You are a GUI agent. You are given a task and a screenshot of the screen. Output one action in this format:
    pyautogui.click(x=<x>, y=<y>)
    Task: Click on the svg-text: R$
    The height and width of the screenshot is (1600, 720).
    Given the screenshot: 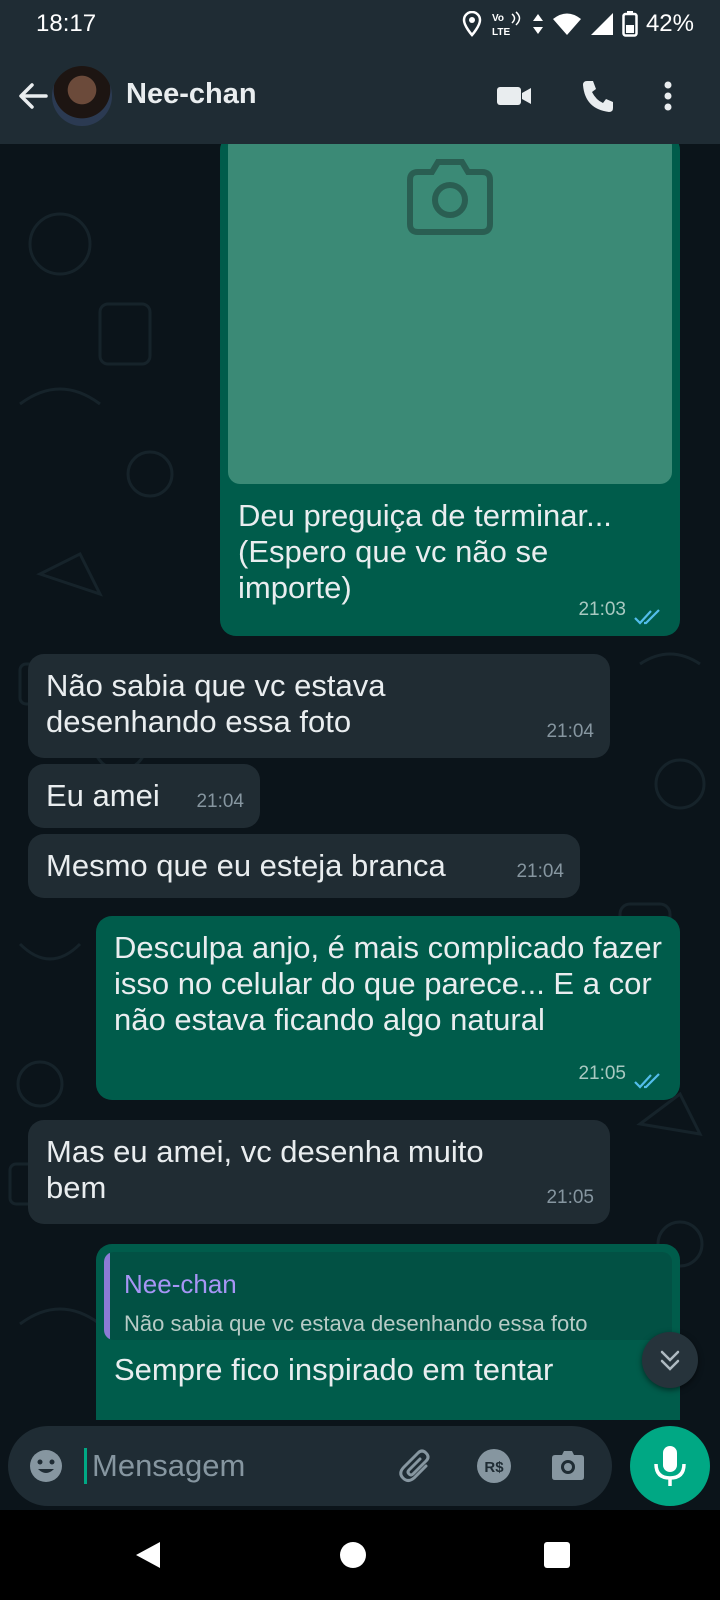 What is the action you would take?
    pyautogui.click(x=494, y=1467)
    